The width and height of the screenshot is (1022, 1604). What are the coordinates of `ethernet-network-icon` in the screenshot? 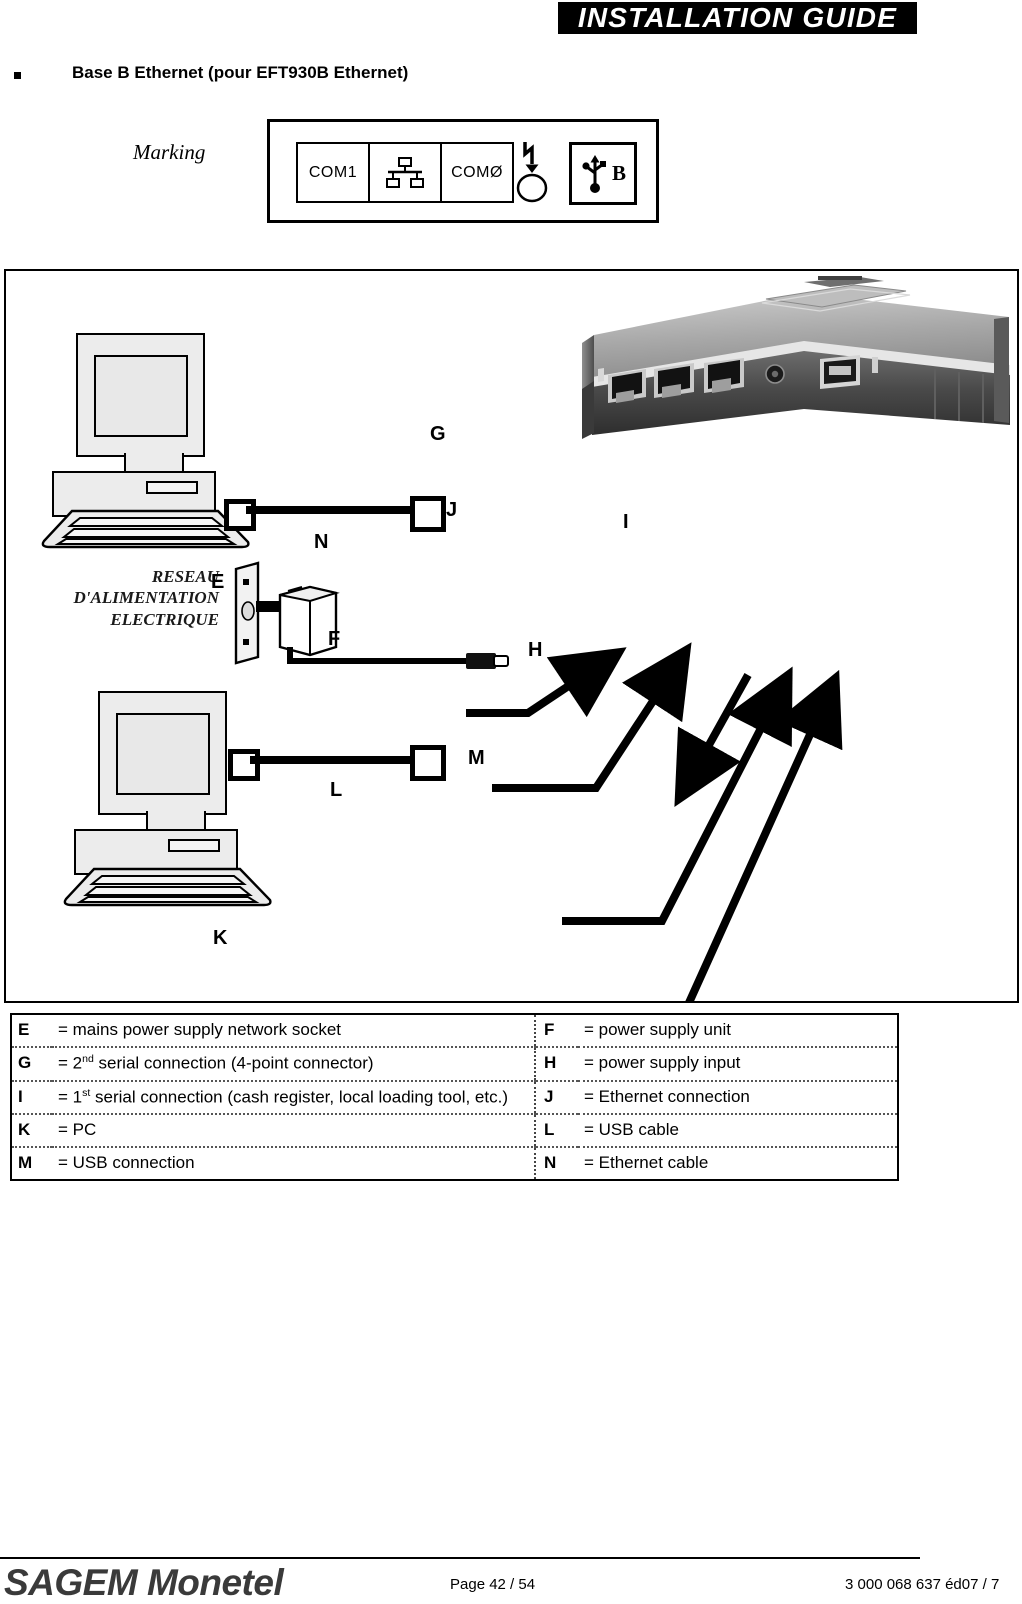 It's located at (405, 172).